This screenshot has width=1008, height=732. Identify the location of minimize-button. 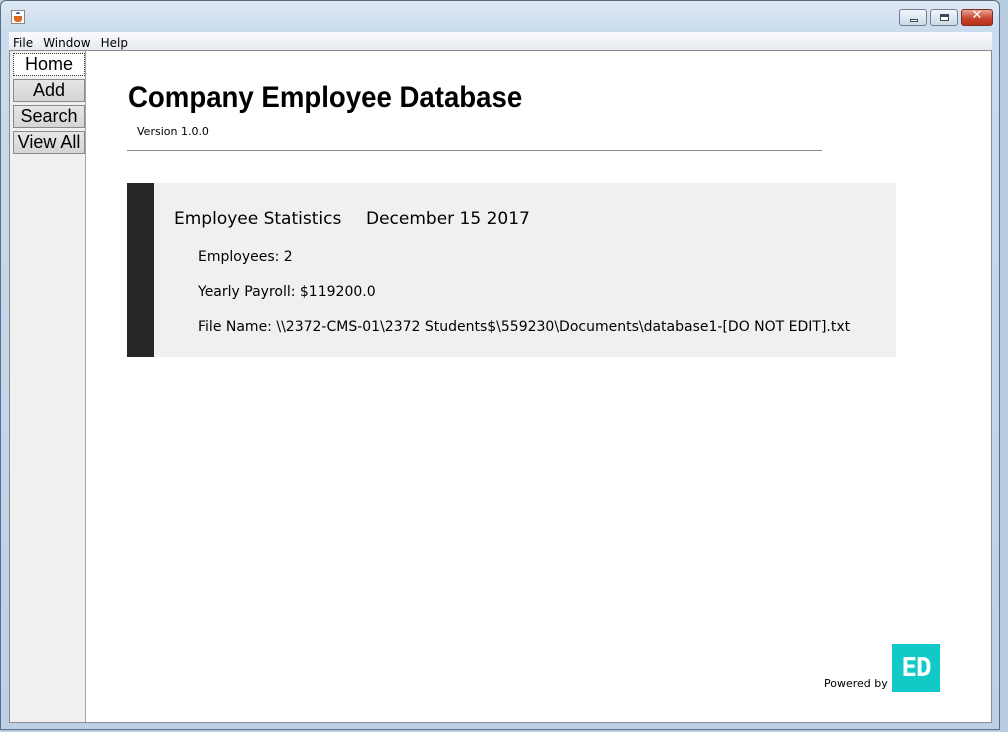
(913, 17).